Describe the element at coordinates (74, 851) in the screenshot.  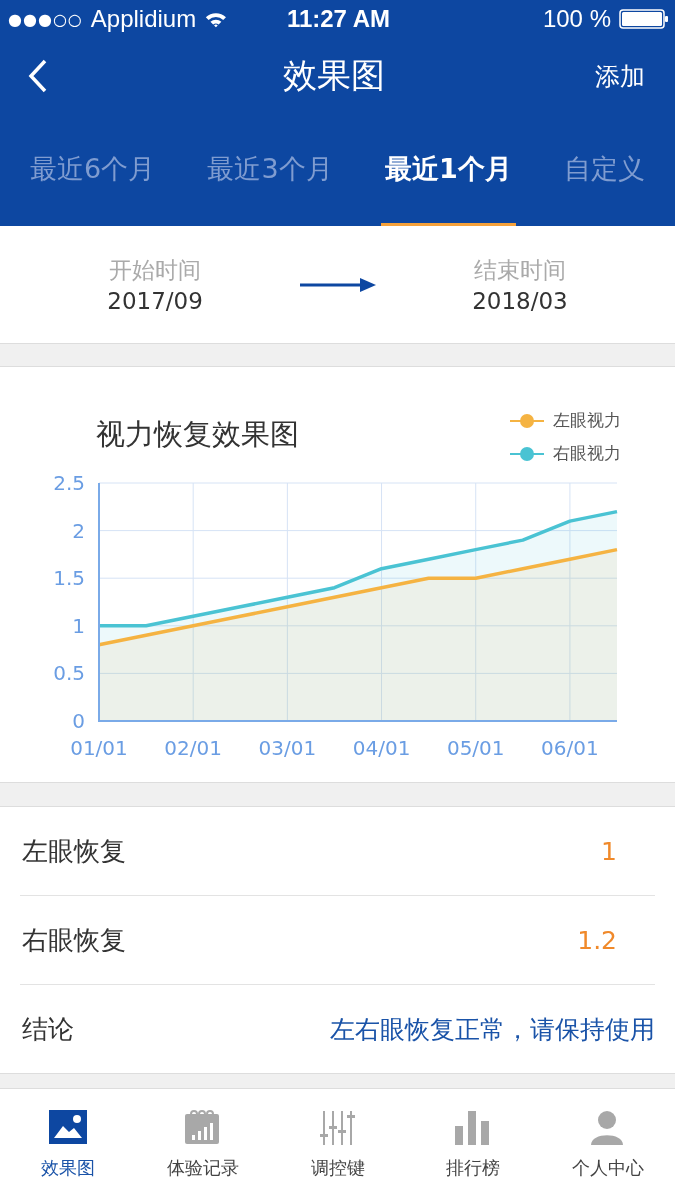
I see `row-label: 左眼恢复` at that location.